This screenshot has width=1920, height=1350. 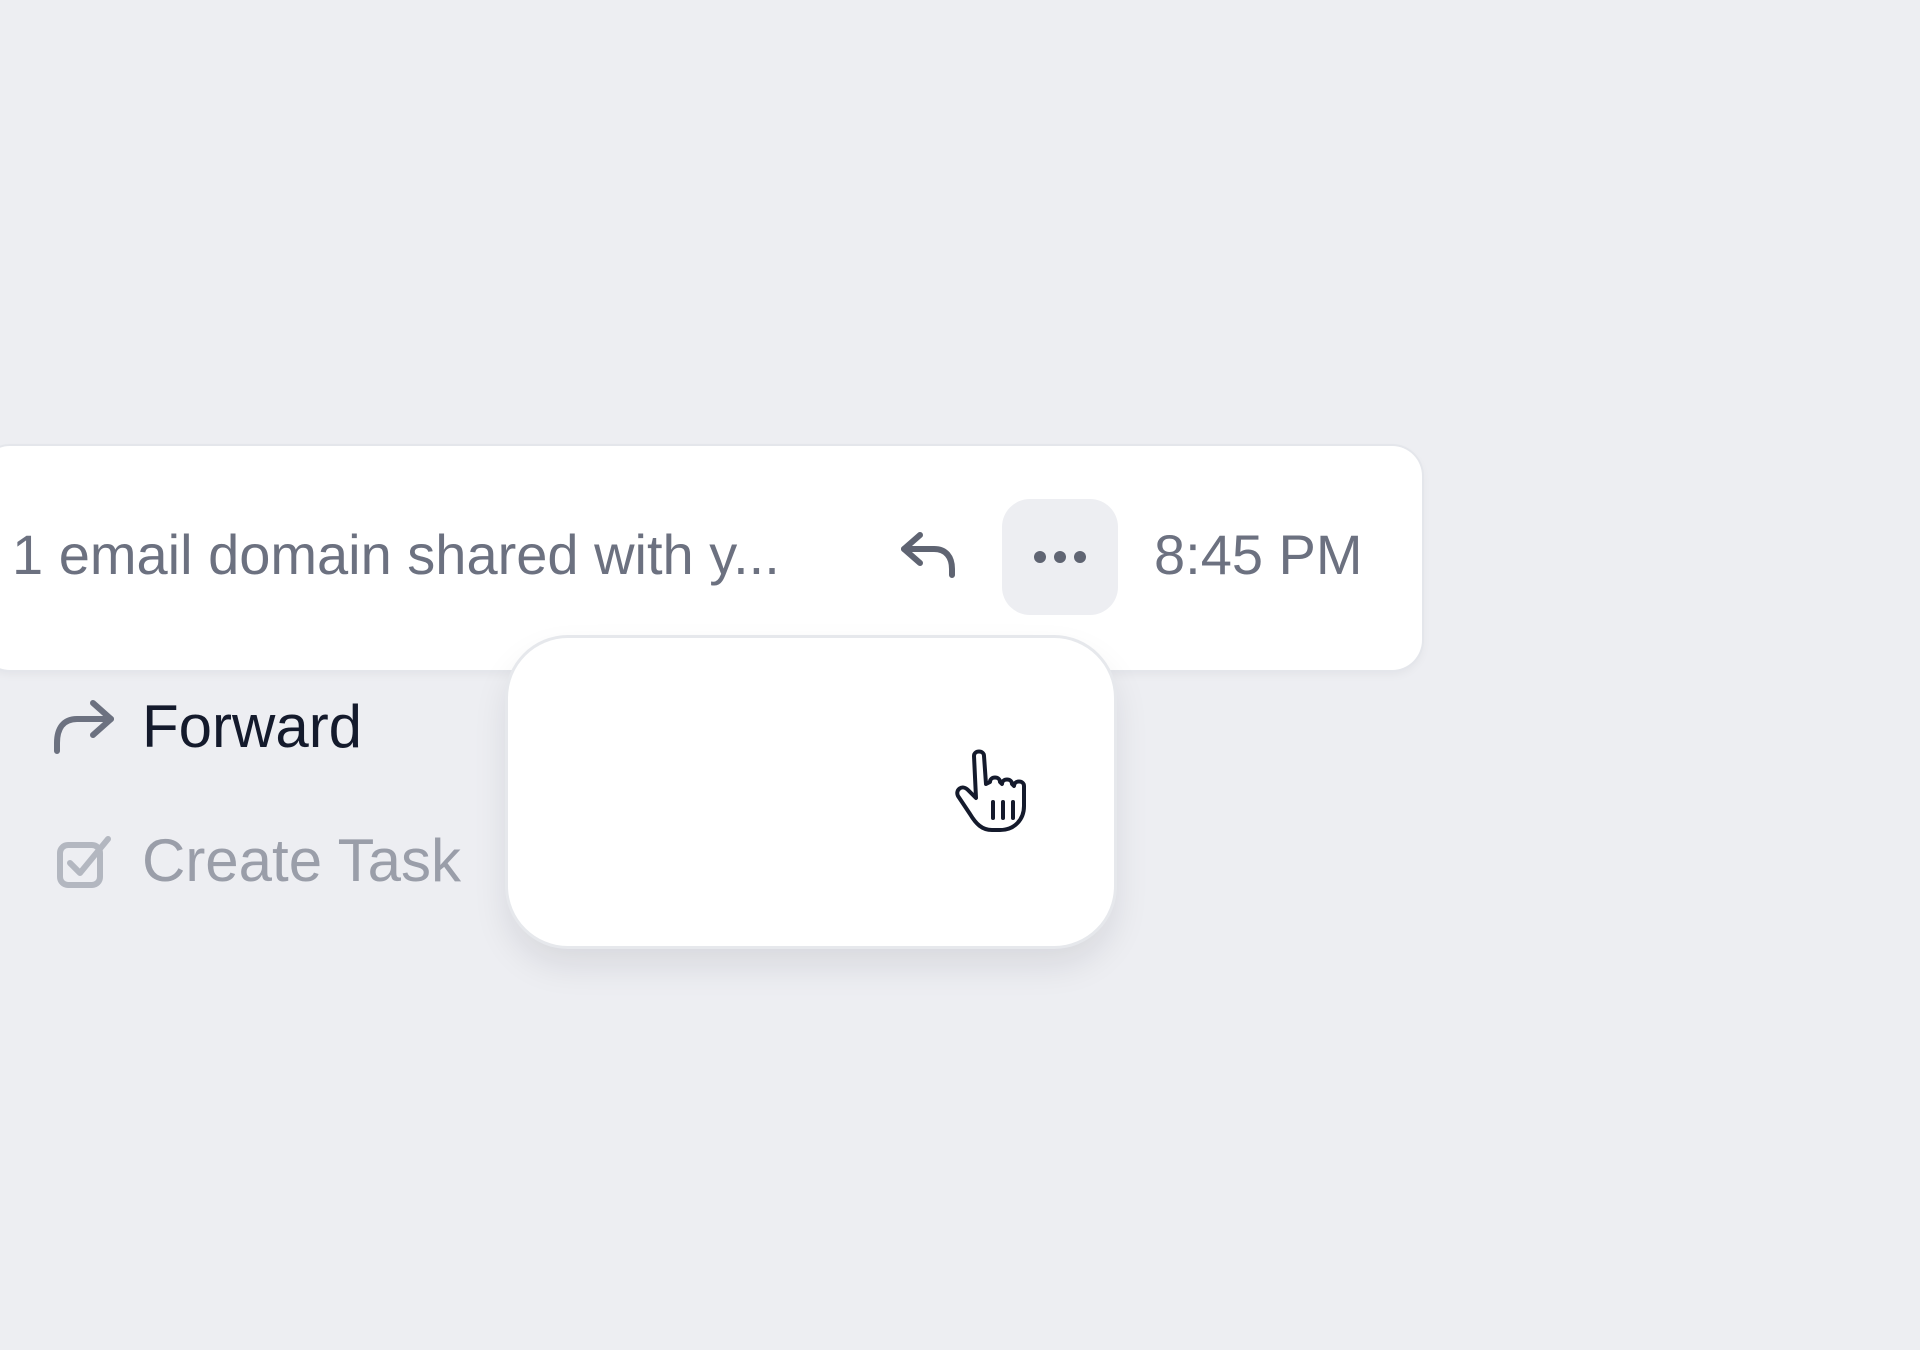 I want to click on menu-item-create-task-label: Create Task, so click(x=302, y=860).